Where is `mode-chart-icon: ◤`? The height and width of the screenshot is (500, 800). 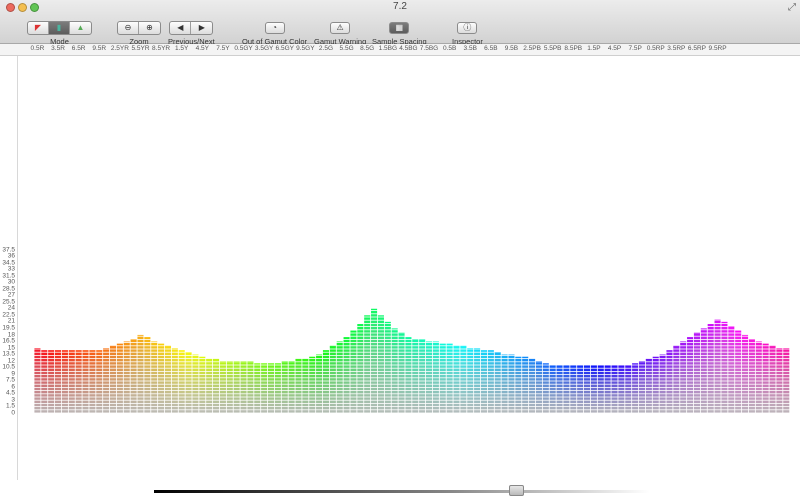
mode-chart-icon: ◤ is located at coordinates (38, 27).